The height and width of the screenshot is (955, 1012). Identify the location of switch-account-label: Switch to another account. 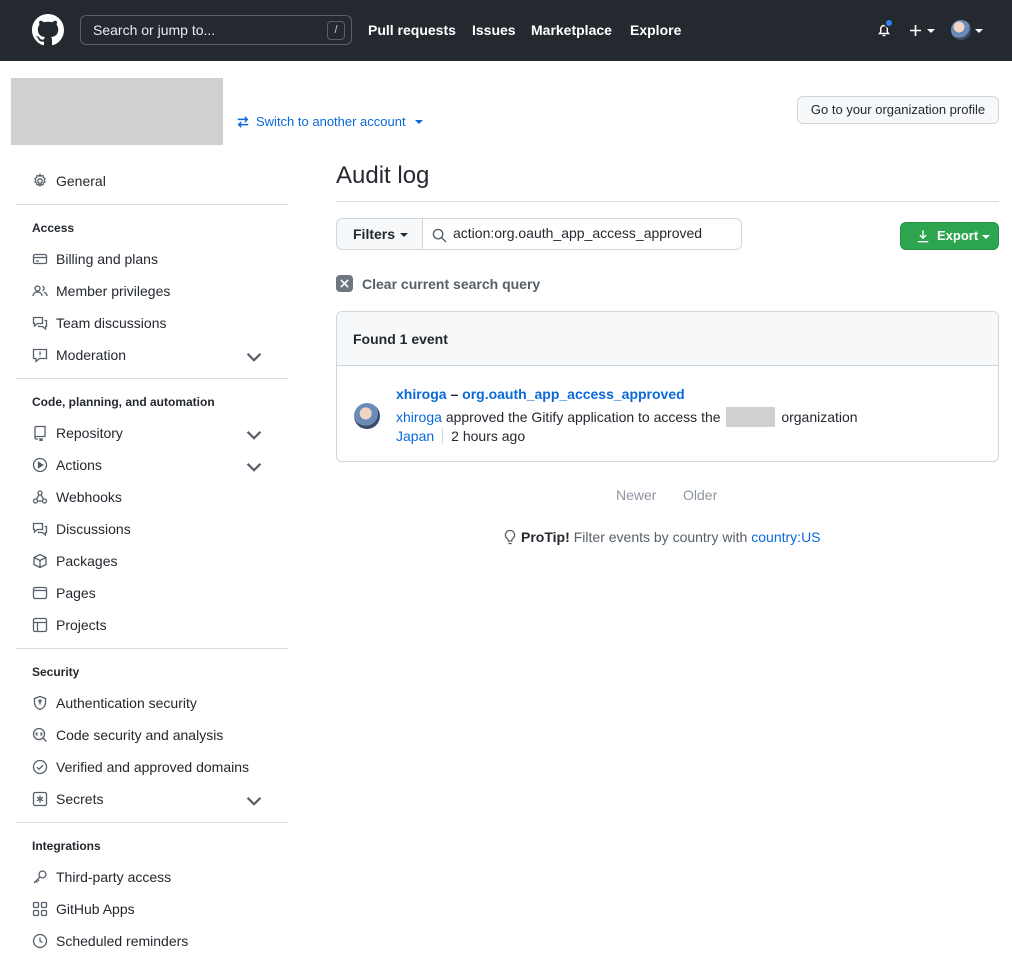
(331, 121).